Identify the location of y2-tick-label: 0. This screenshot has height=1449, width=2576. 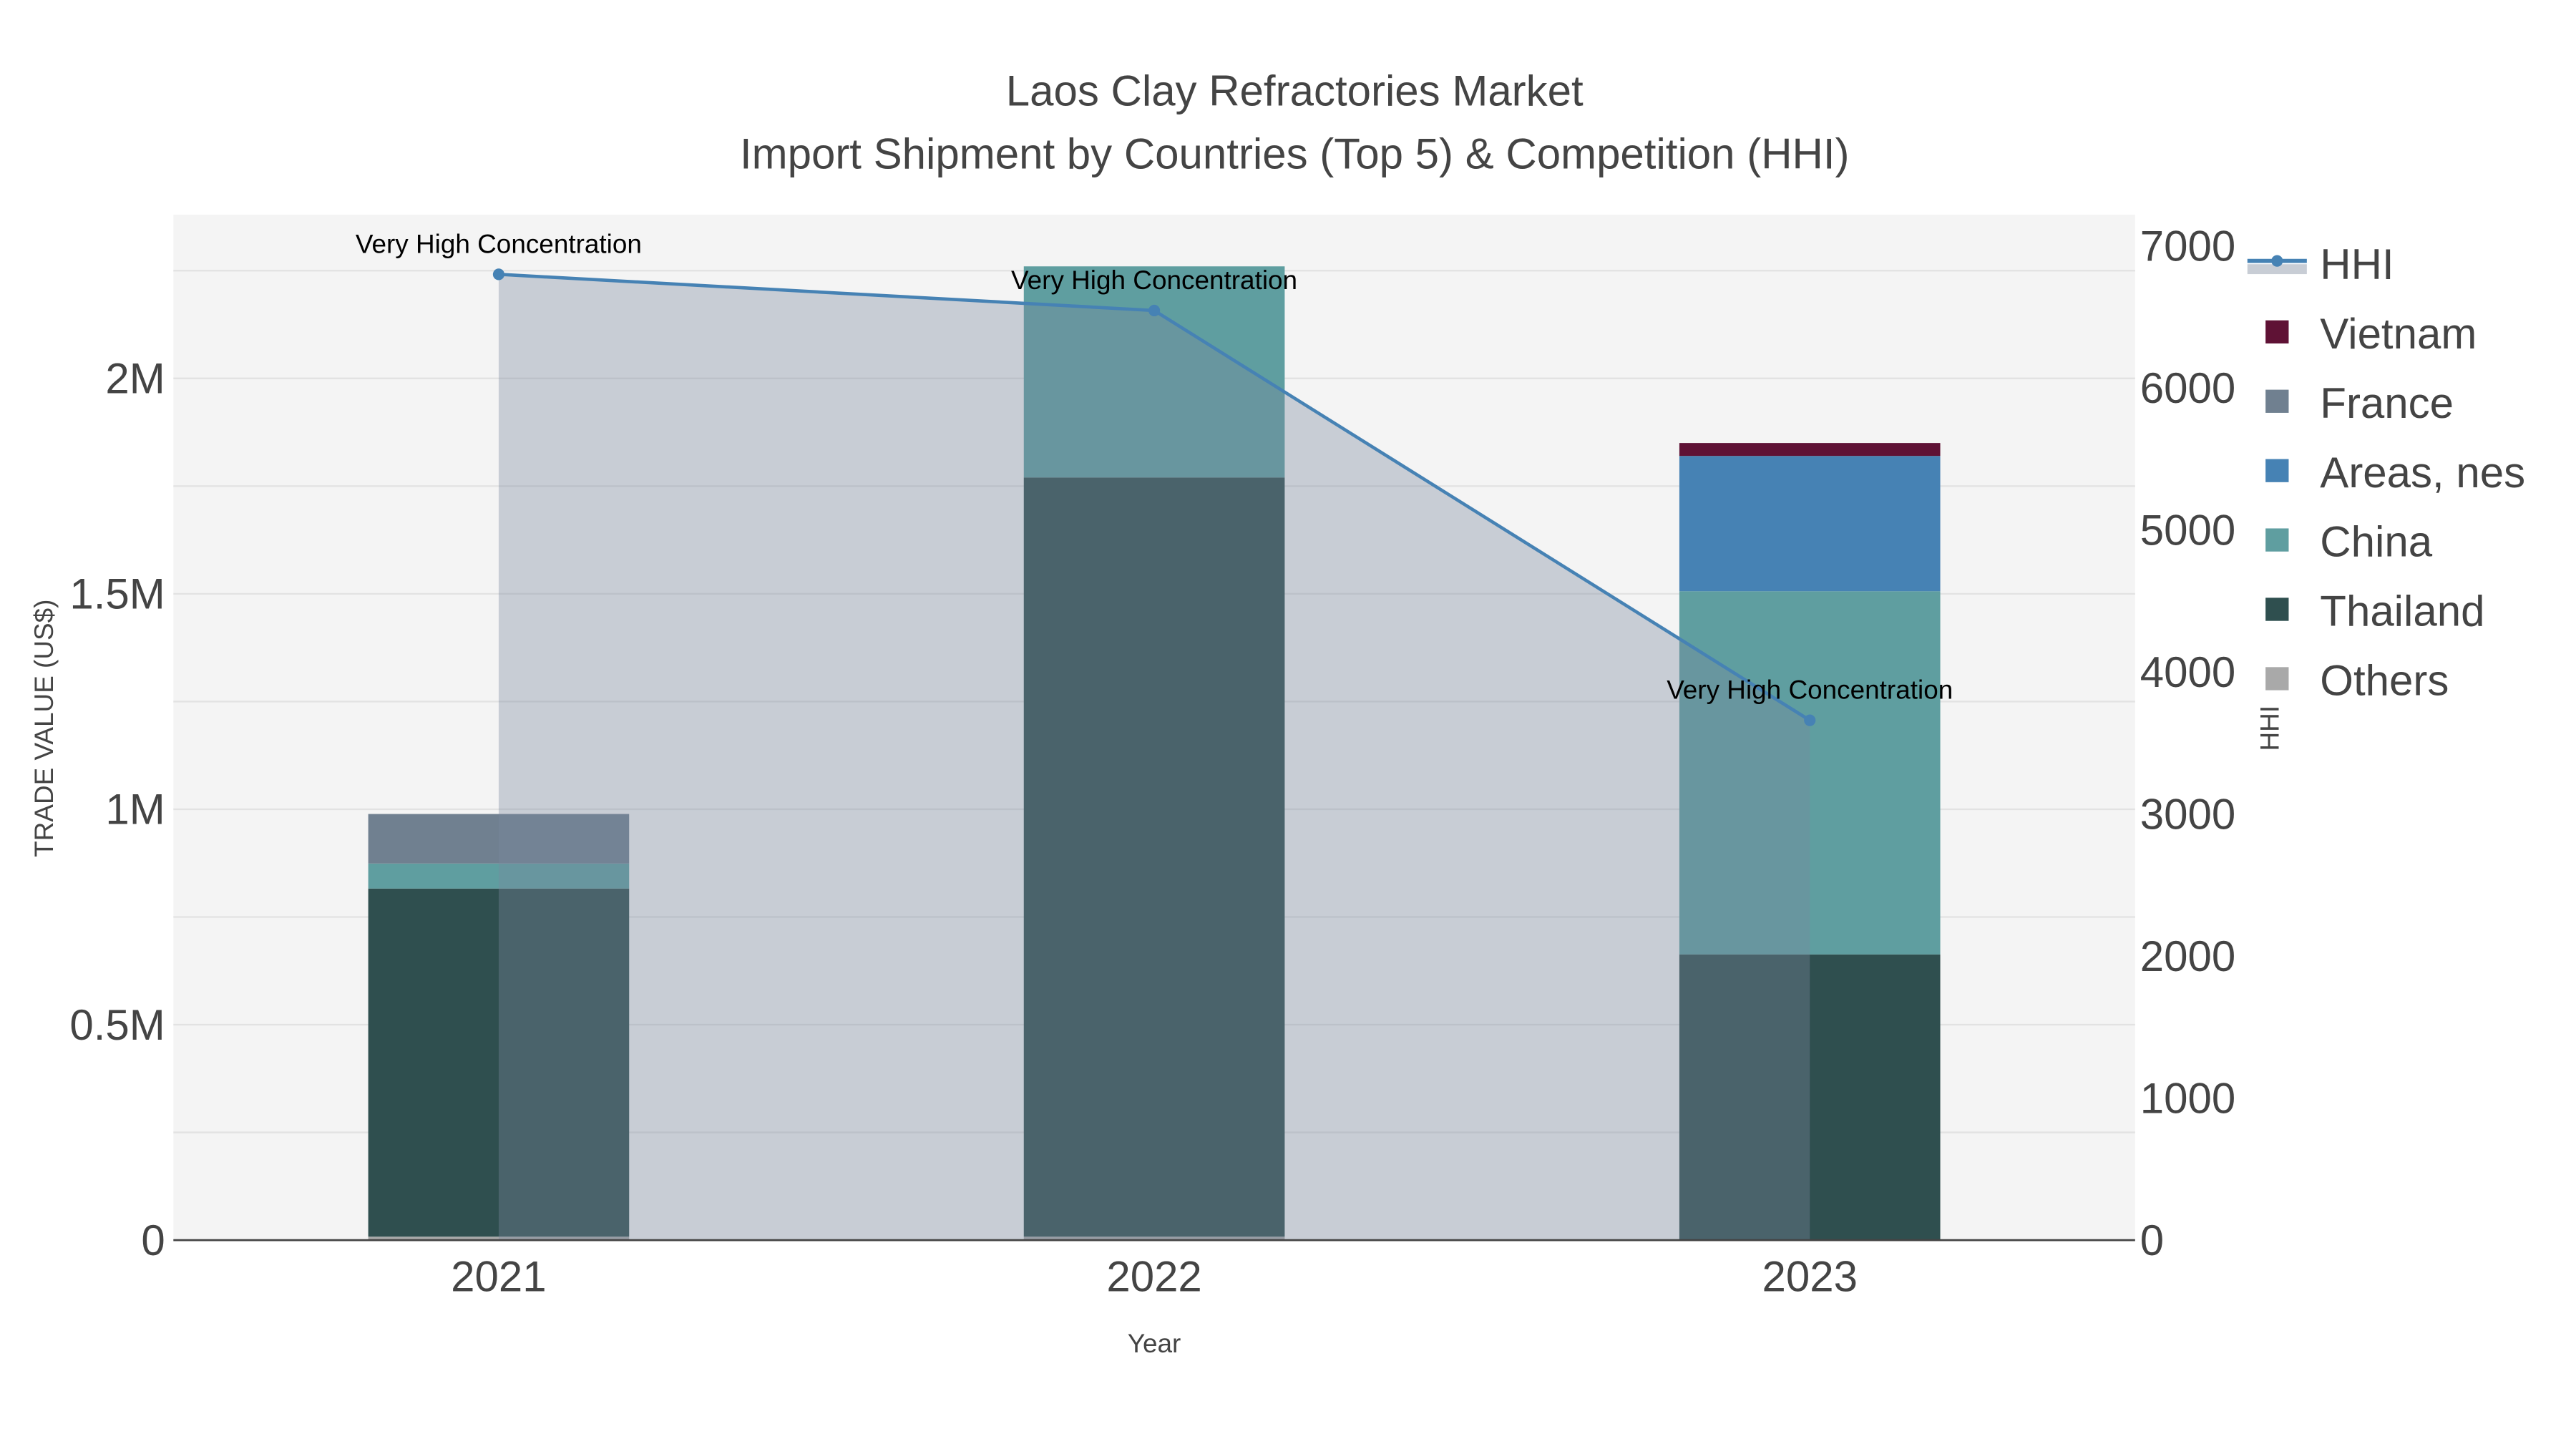
(2152, 1240).